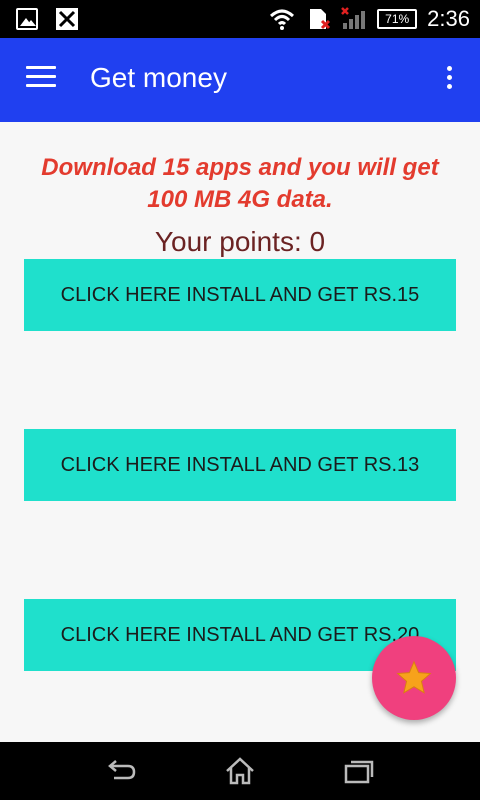 The image size is (480, 800). What do you see at coordinates (353, 18) in the screenshot?
I see `signal-strength-icon` at bounding box center [353, 18].